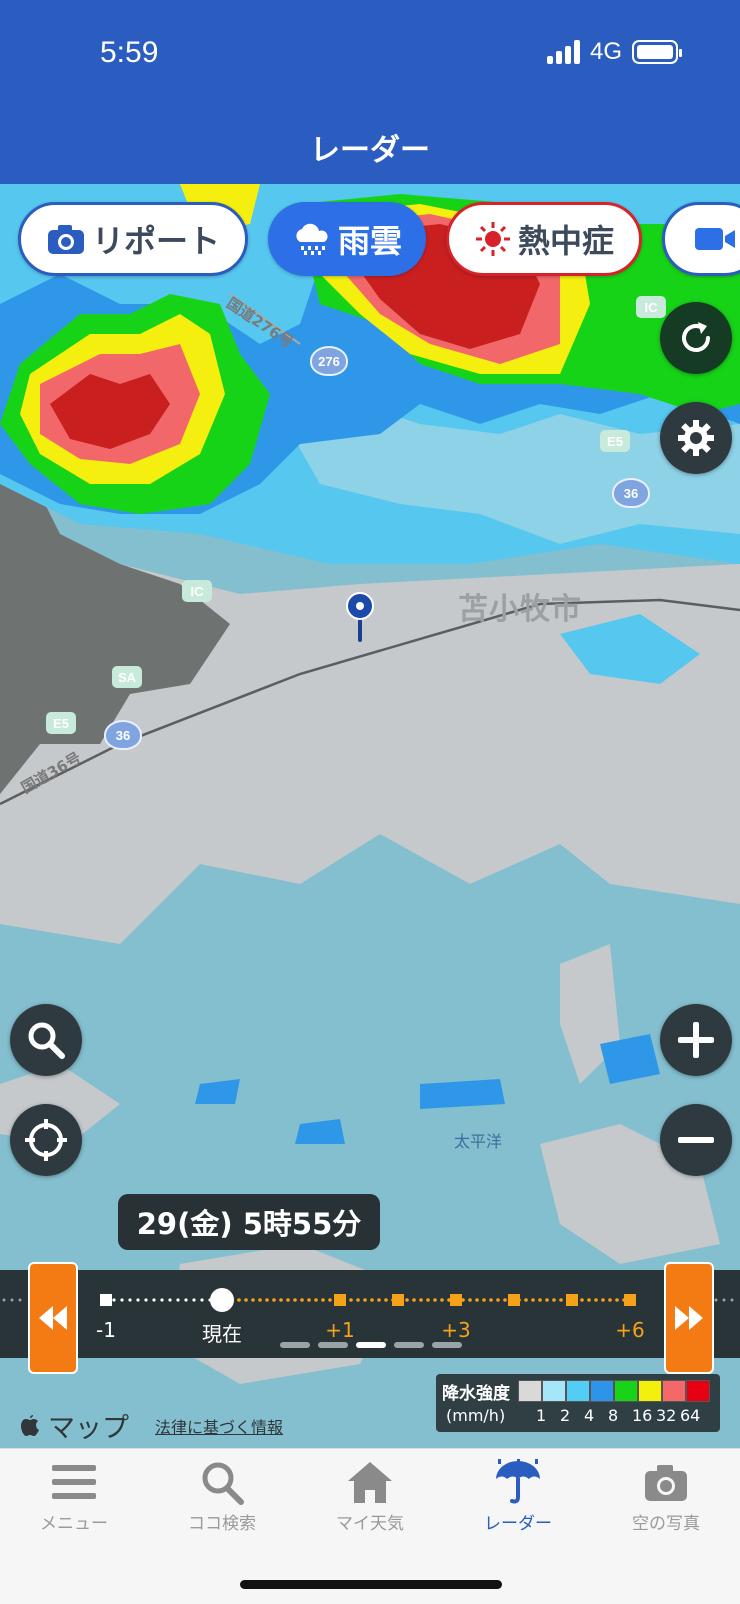  Describe the element at coordinates (563, 52) in the screenshot. I see `signal-icon` at that location.